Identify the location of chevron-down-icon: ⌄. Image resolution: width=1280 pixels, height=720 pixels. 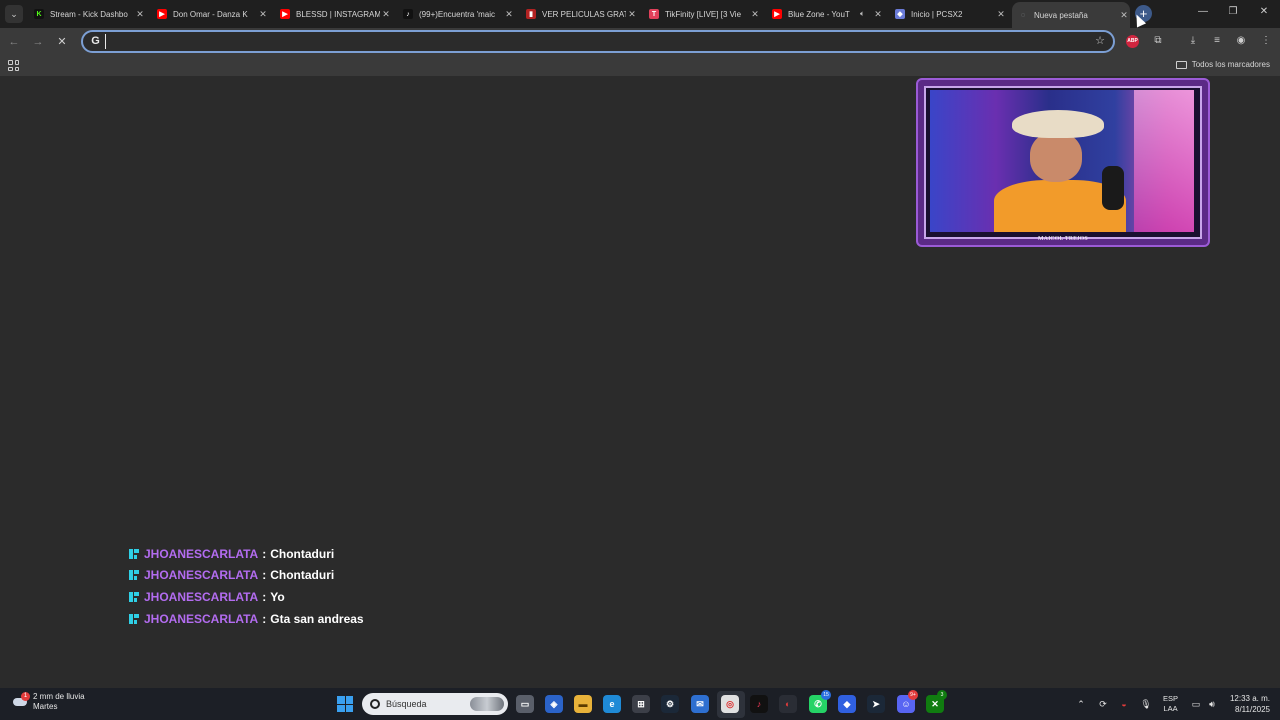
(14, 13).